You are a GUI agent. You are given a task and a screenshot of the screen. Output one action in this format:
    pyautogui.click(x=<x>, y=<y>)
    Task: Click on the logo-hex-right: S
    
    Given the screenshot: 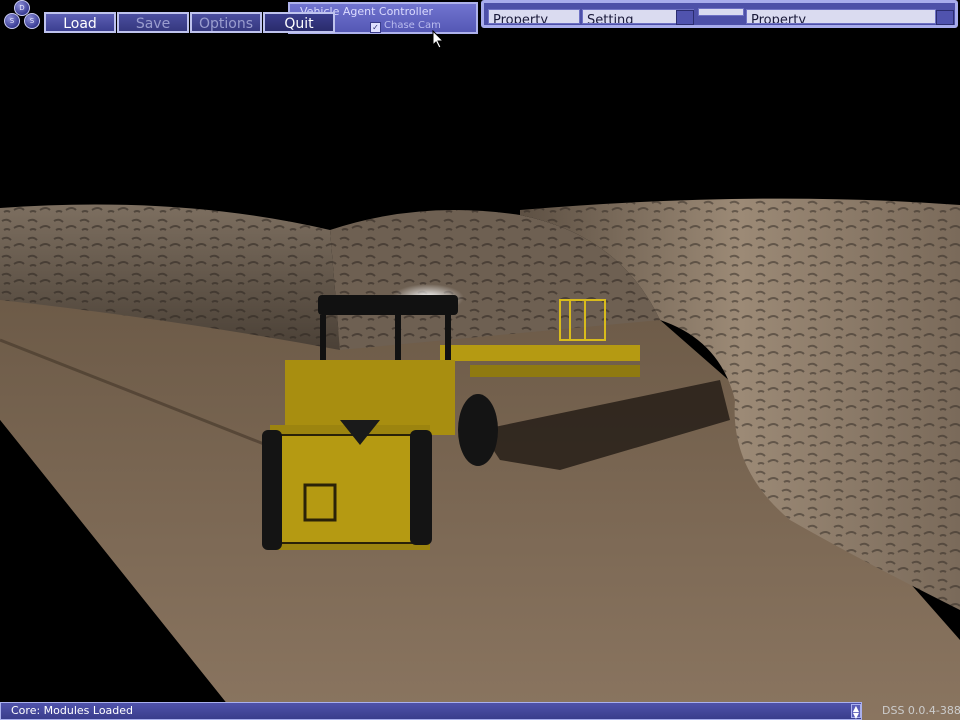 What is the action you would take?
    pyautogui.click(x=32, y=21)
    